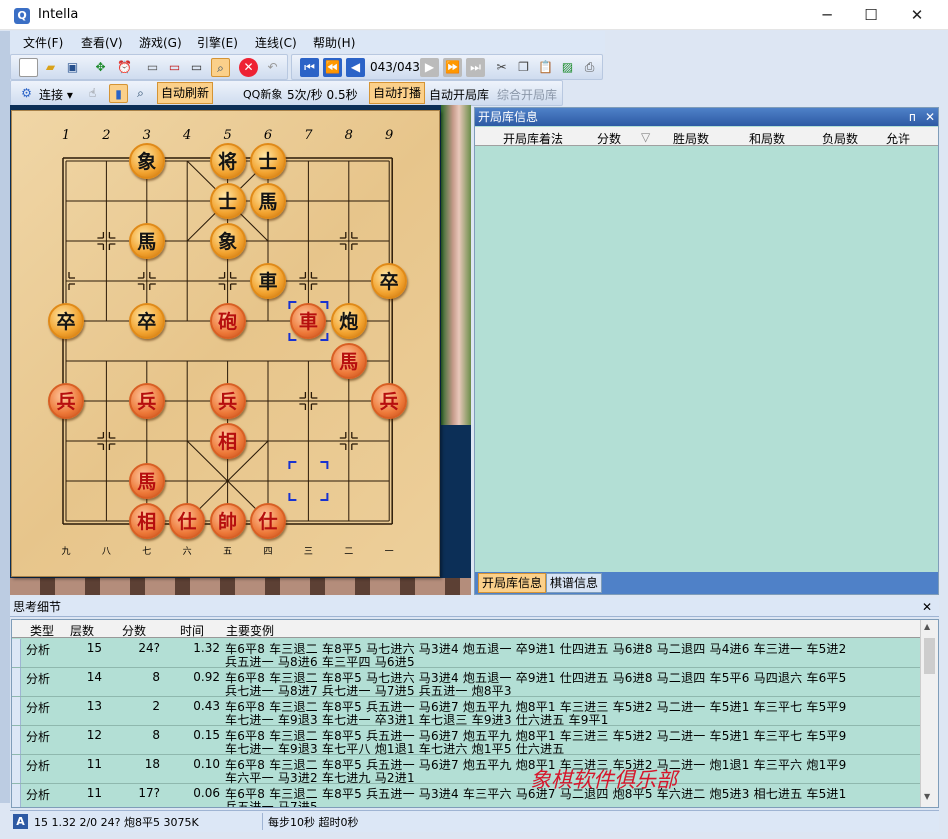 The image size is (948, 839). Describe the element at coordinates (118, 93) in the screenshot. I see `phone-icon: ▮` at that location.